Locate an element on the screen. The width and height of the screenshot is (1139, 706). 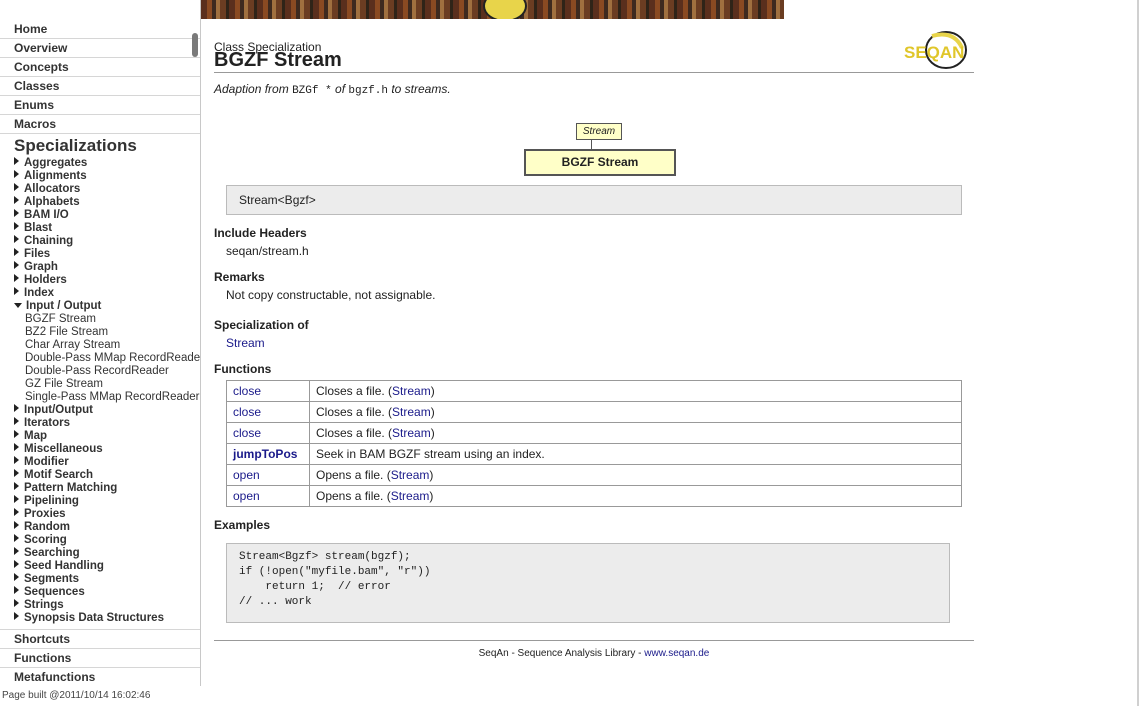
nav-home: Home is located at coordinates (100, 29).